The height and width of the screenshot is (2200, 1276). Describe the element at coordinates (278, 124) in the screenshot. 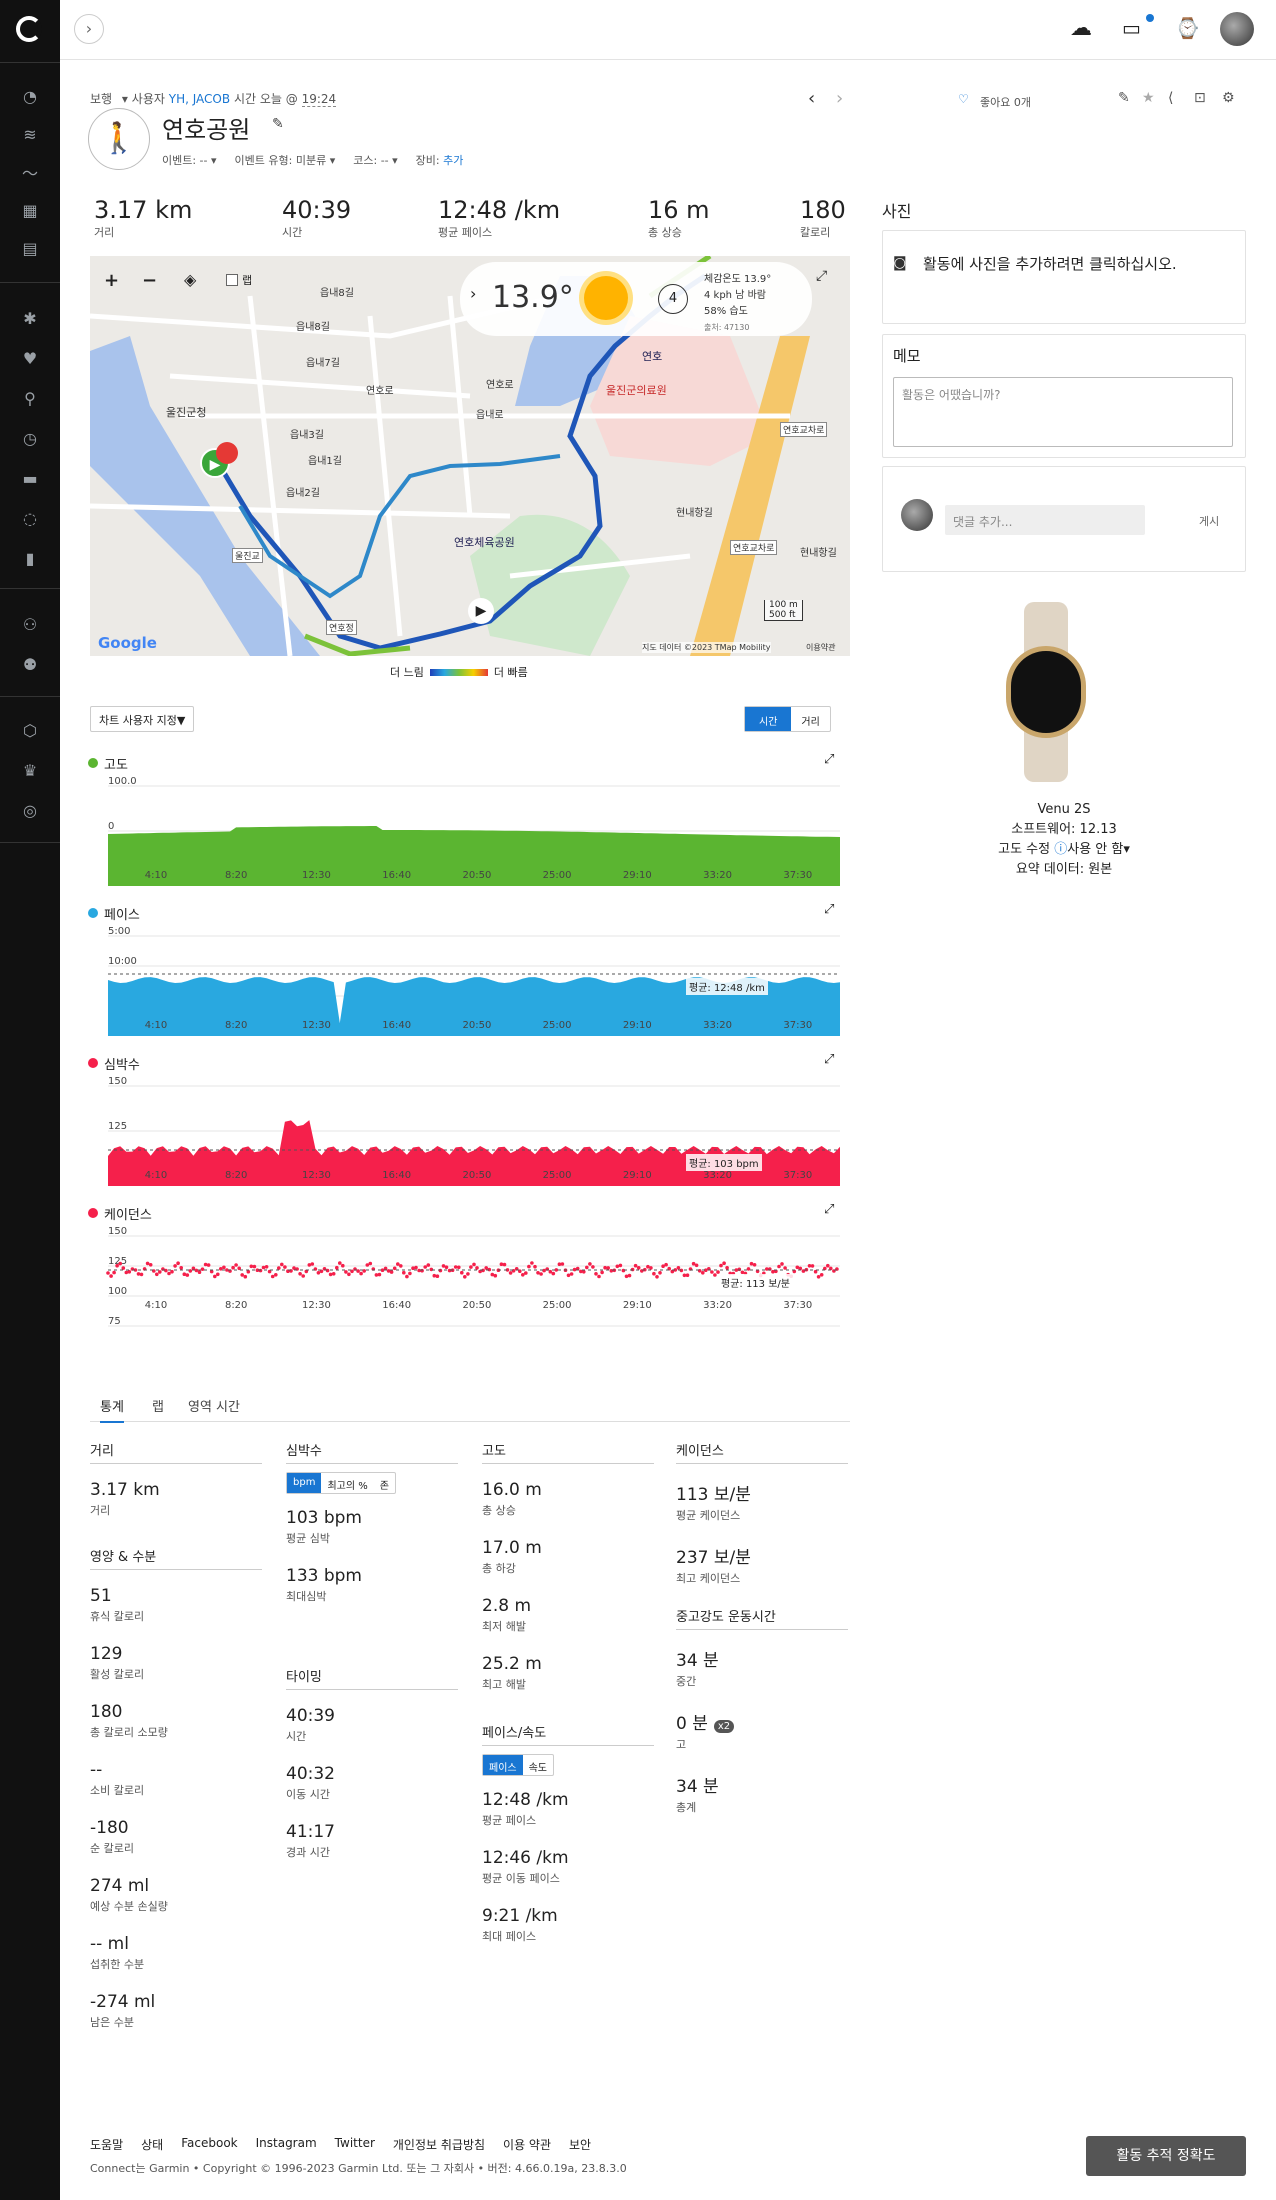

I see `edit-title-icon: ✎` at that location.